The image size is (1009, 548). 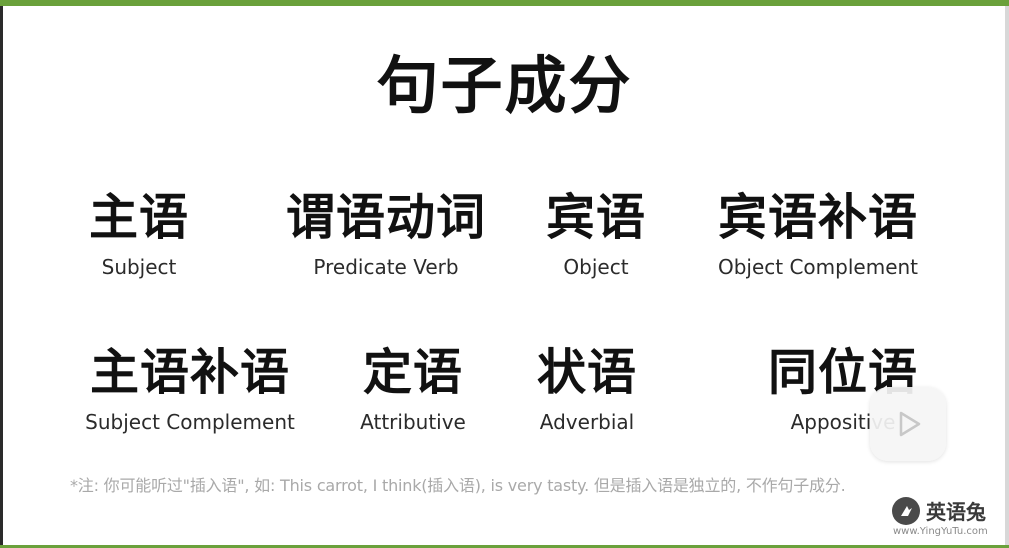 I want to click on component-zh: 定语, so click(x=413, y=372).